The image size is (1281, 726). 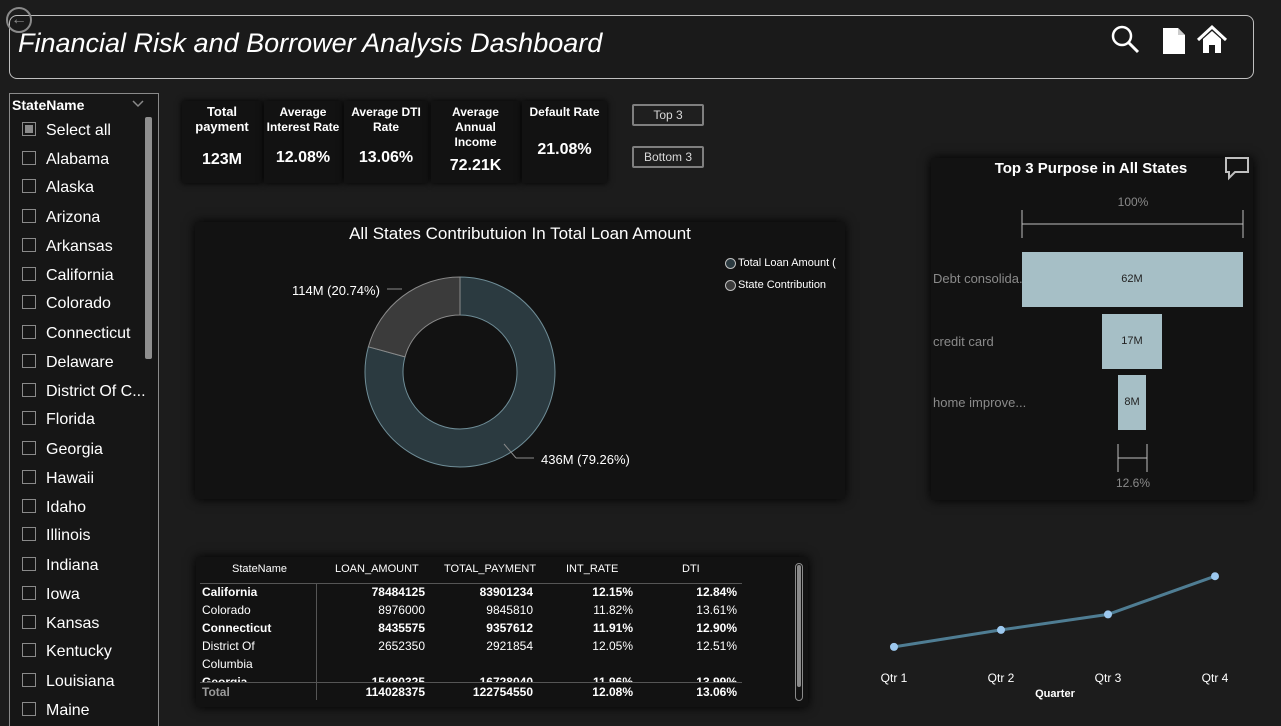 What do you see at coordinates (668, 157) in the screenshot?
I see `bottom-3-button: Bottom 3` at bounding box center [668, 157].